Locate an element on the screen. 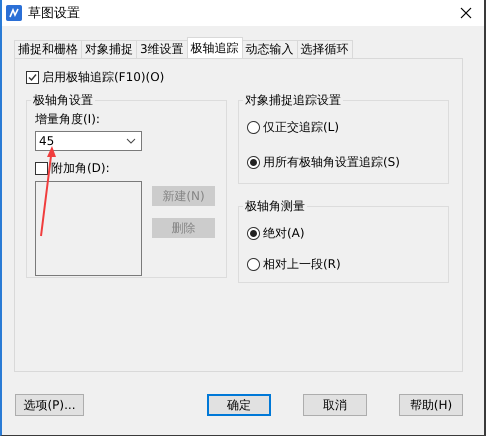 The height and width of the screenshot is (436, 486). radio-label: 绝对(A) is located at coordinates (284, 233).